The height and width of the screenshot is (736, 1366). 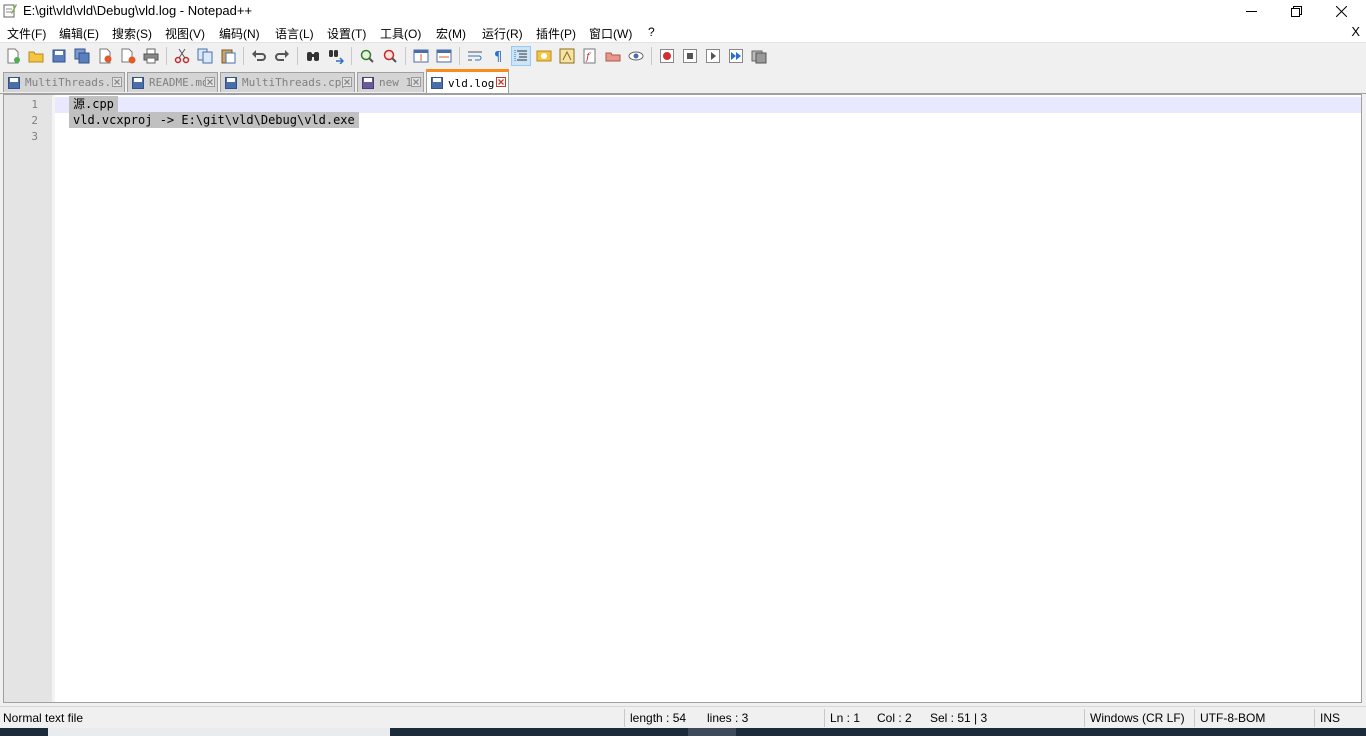 What do you see at coordinates (287, 82) in the screenshot?
I see `tab-multithreads-cpp: MultiThreads.cpp` at bounding box center [287, 82].